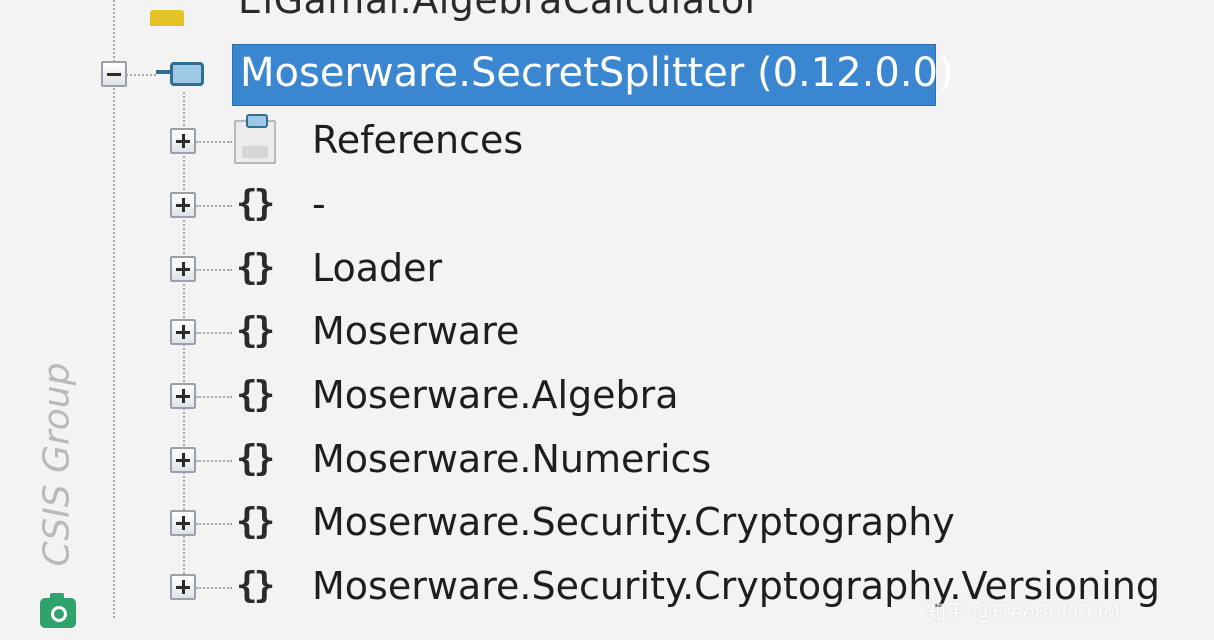 The width and height of the screenshot is (1214, 640). Describe the element at coordinates (499, 11) in the screenshot. I see `tree-row-label: ElGamal.AlgebraCalculator` at that location.